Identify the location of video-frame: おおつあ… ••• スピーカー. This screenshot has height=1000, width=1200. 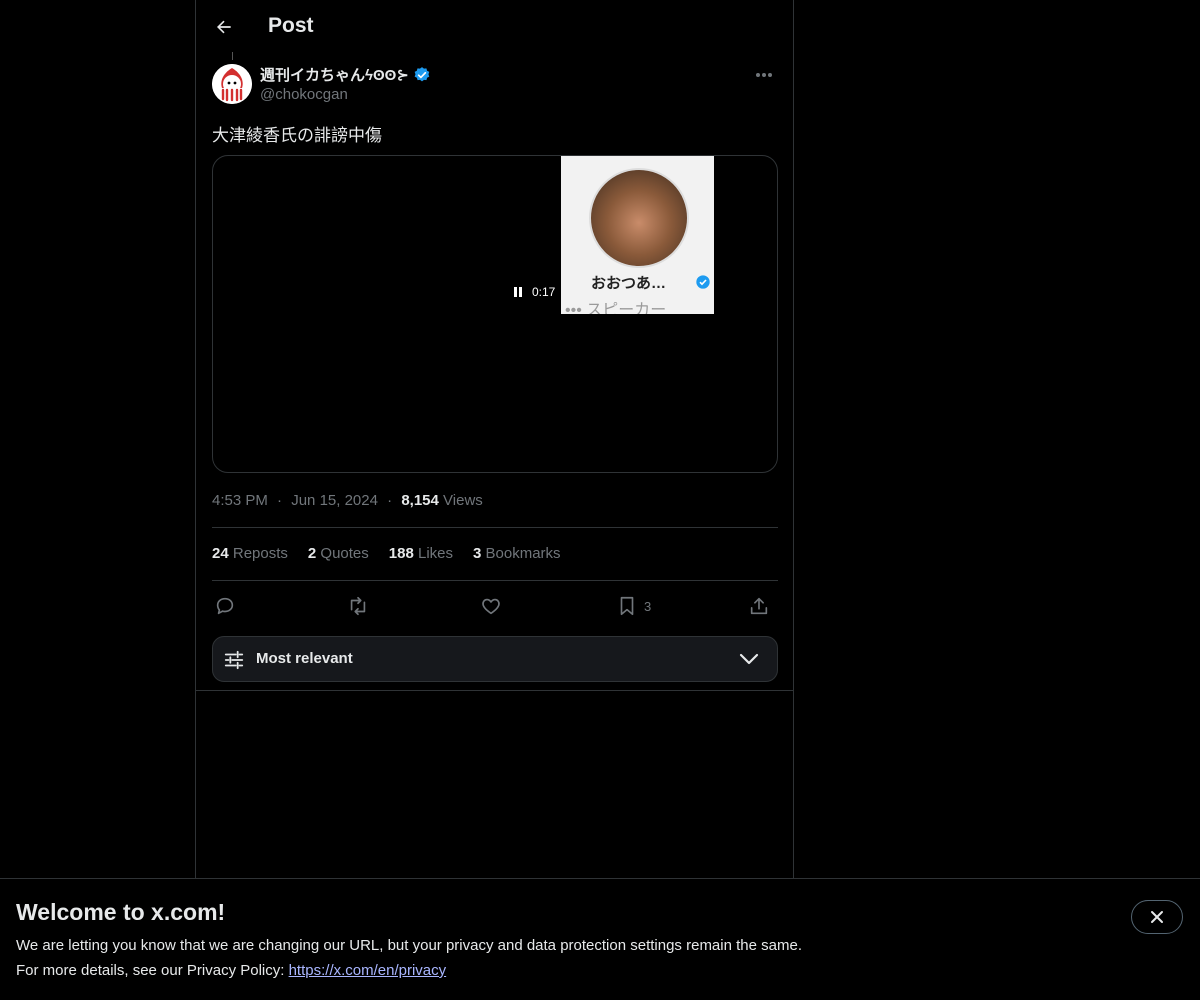
(637, 235).